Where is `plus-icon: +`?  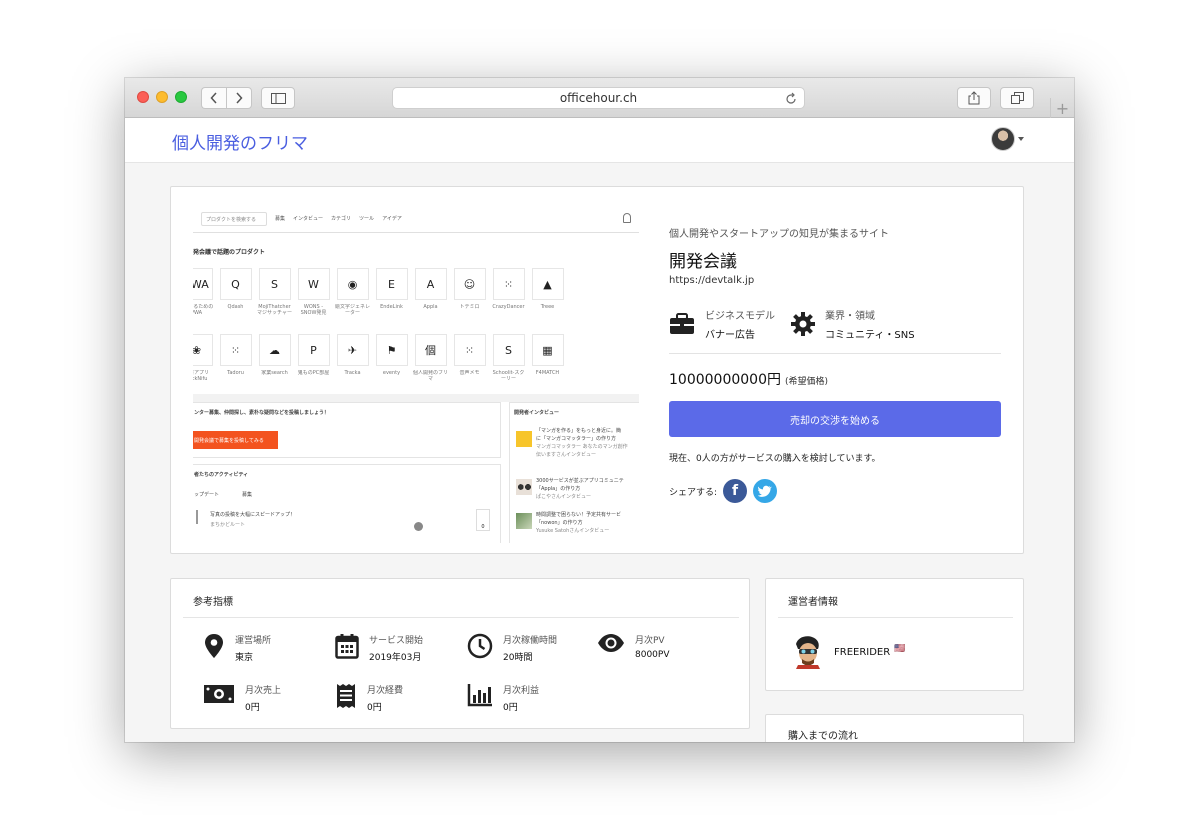 plus-icon: + is located at coordinates (1062, 108).